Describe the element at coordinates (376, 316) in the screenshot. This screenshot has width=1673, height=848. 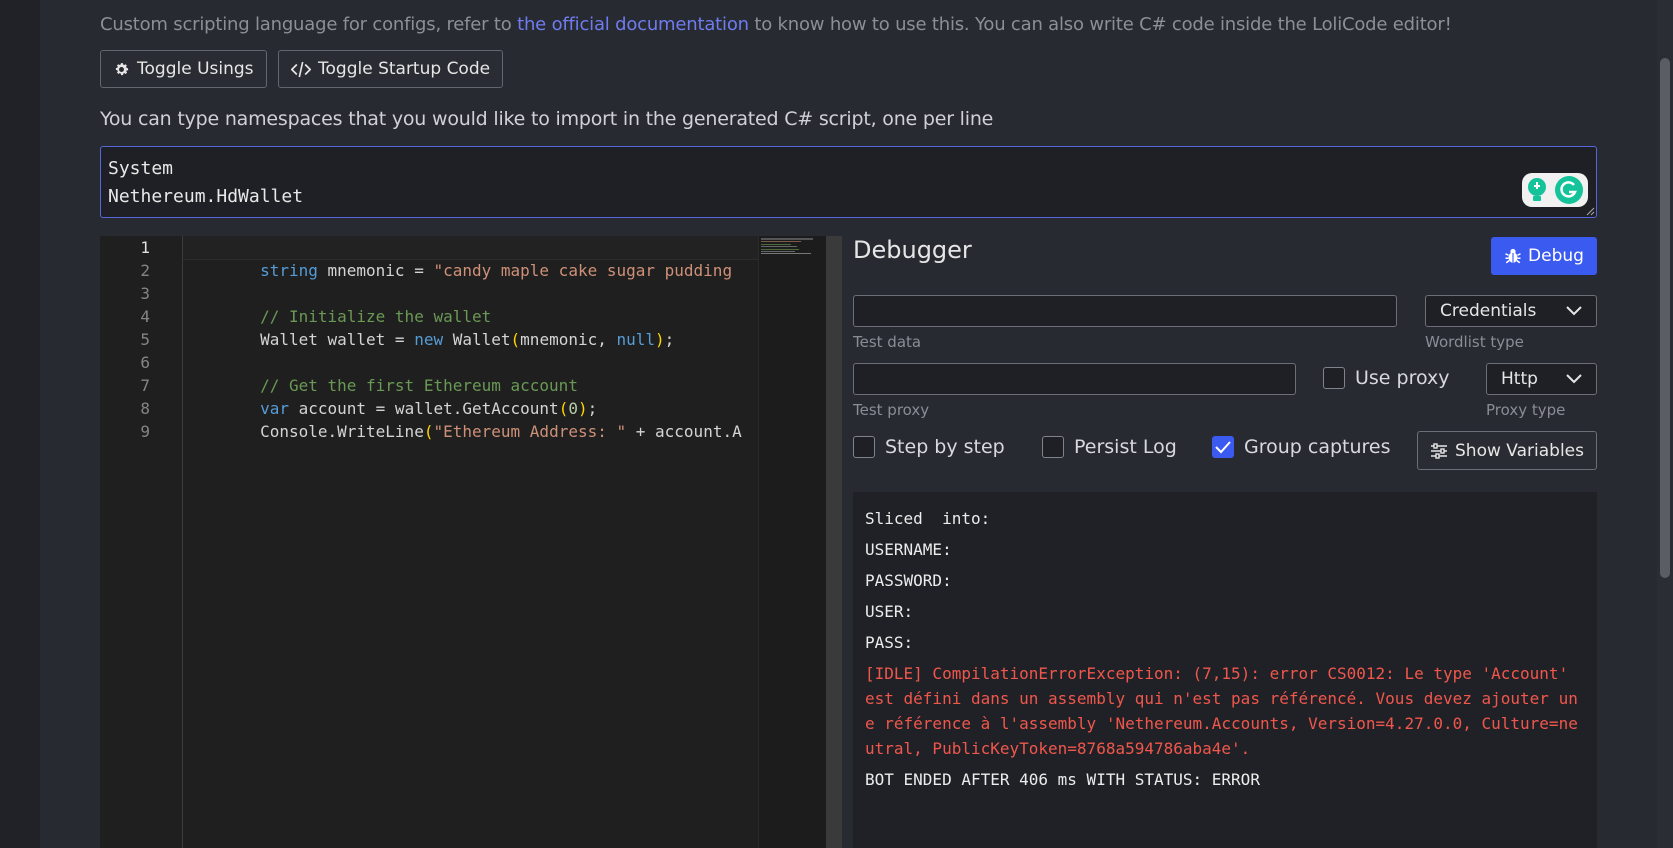
I see `code-line-4: // Initialize the wallet` at that location.